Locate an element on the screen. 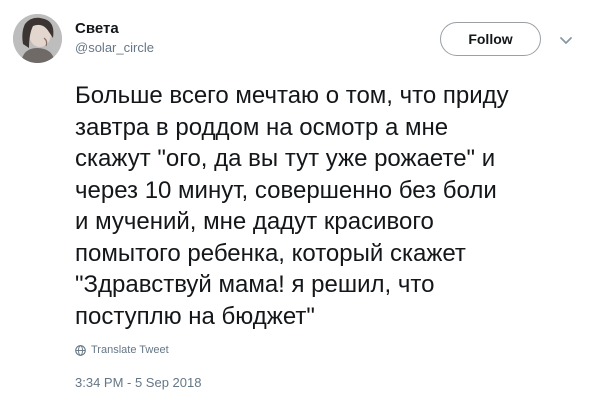 This screenshot has height=403, width=600. display-name: Света is located at coordinates (97, 29).